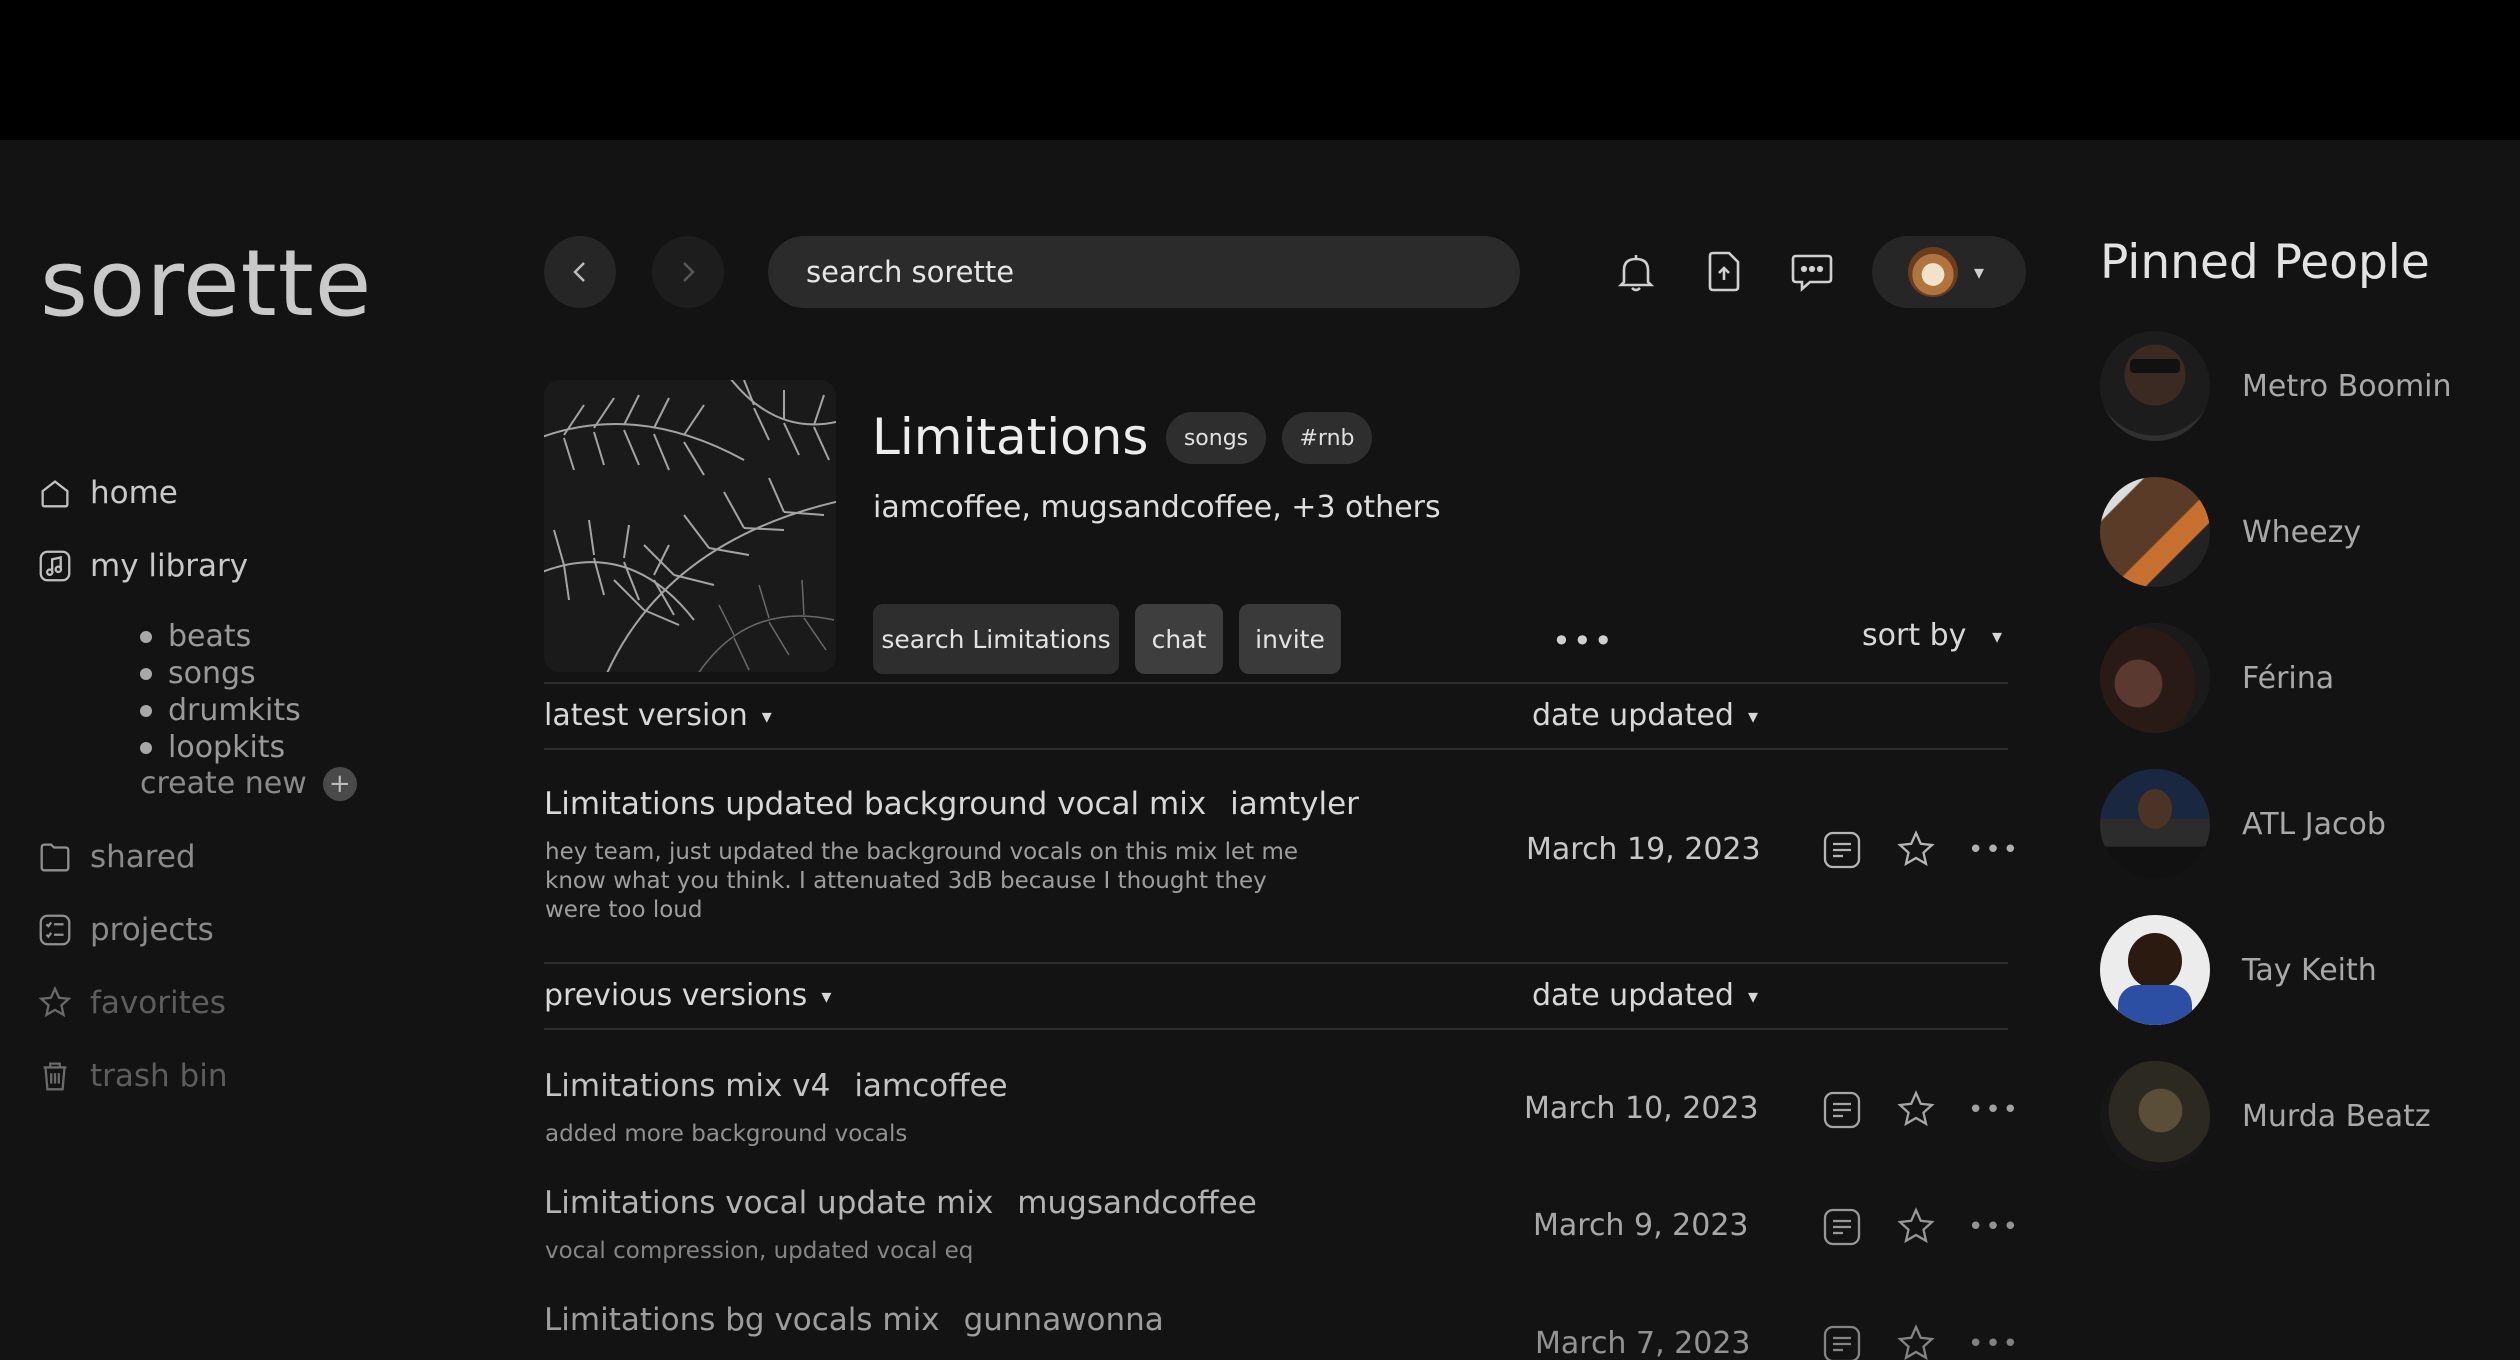 This screenshot has height=1360, width=2520. I want to click on library-sub-item-loopkits: loopkits, so click(220, 747).